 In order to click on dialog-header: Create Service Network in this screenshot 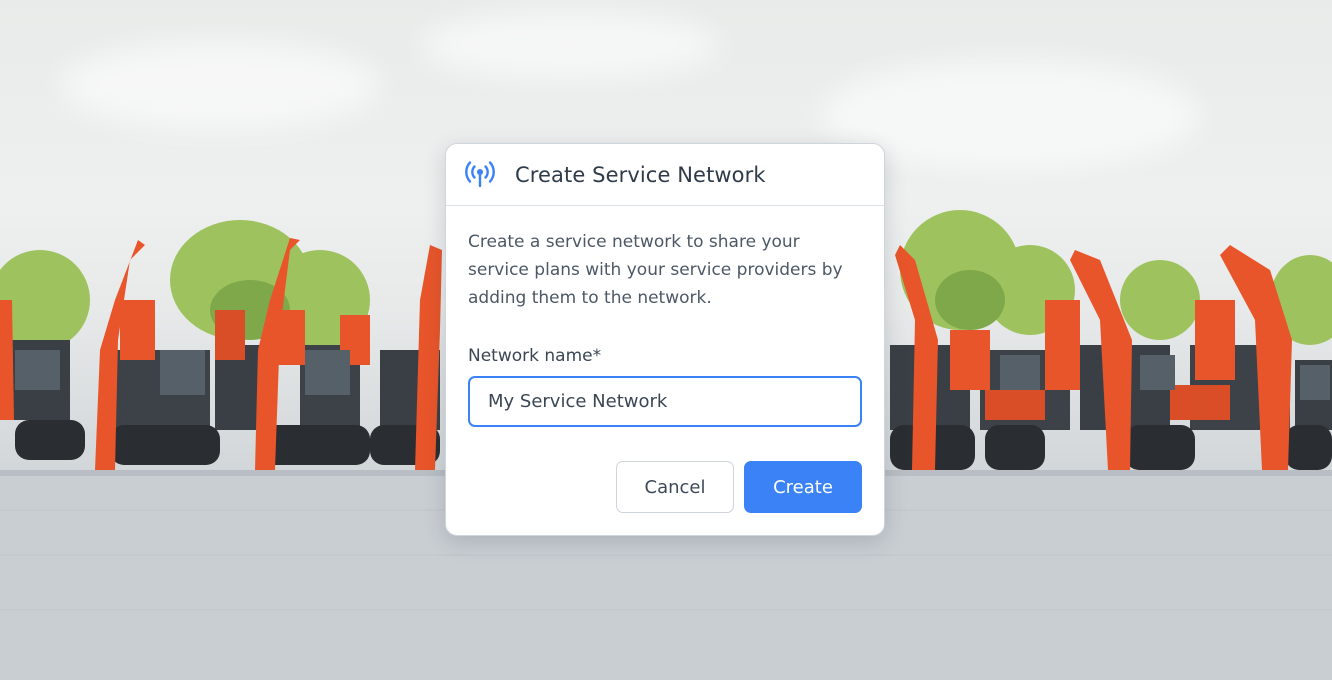, I will do `click(665, 175)`.